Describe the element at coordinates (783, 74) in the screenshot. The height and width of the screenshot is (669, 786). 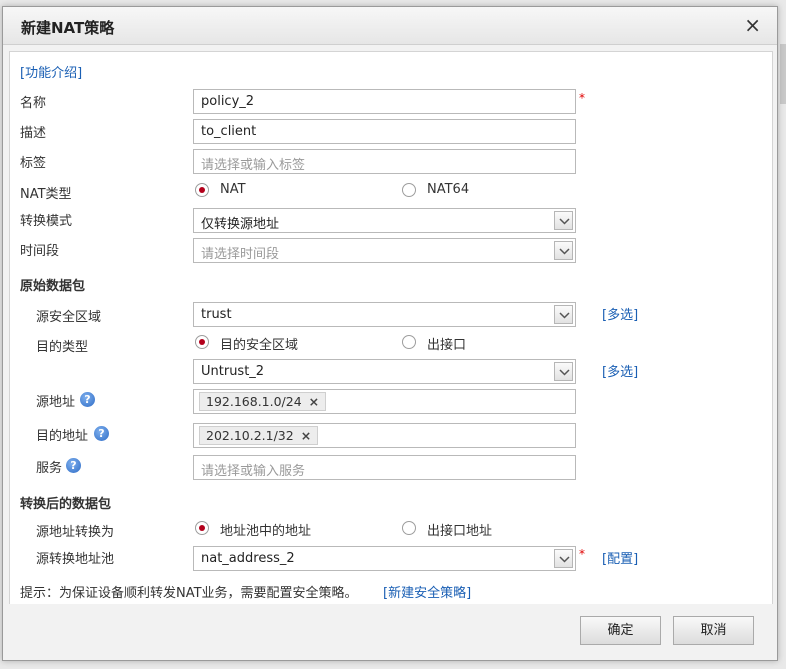
I see `background-scrollbar` at that location.